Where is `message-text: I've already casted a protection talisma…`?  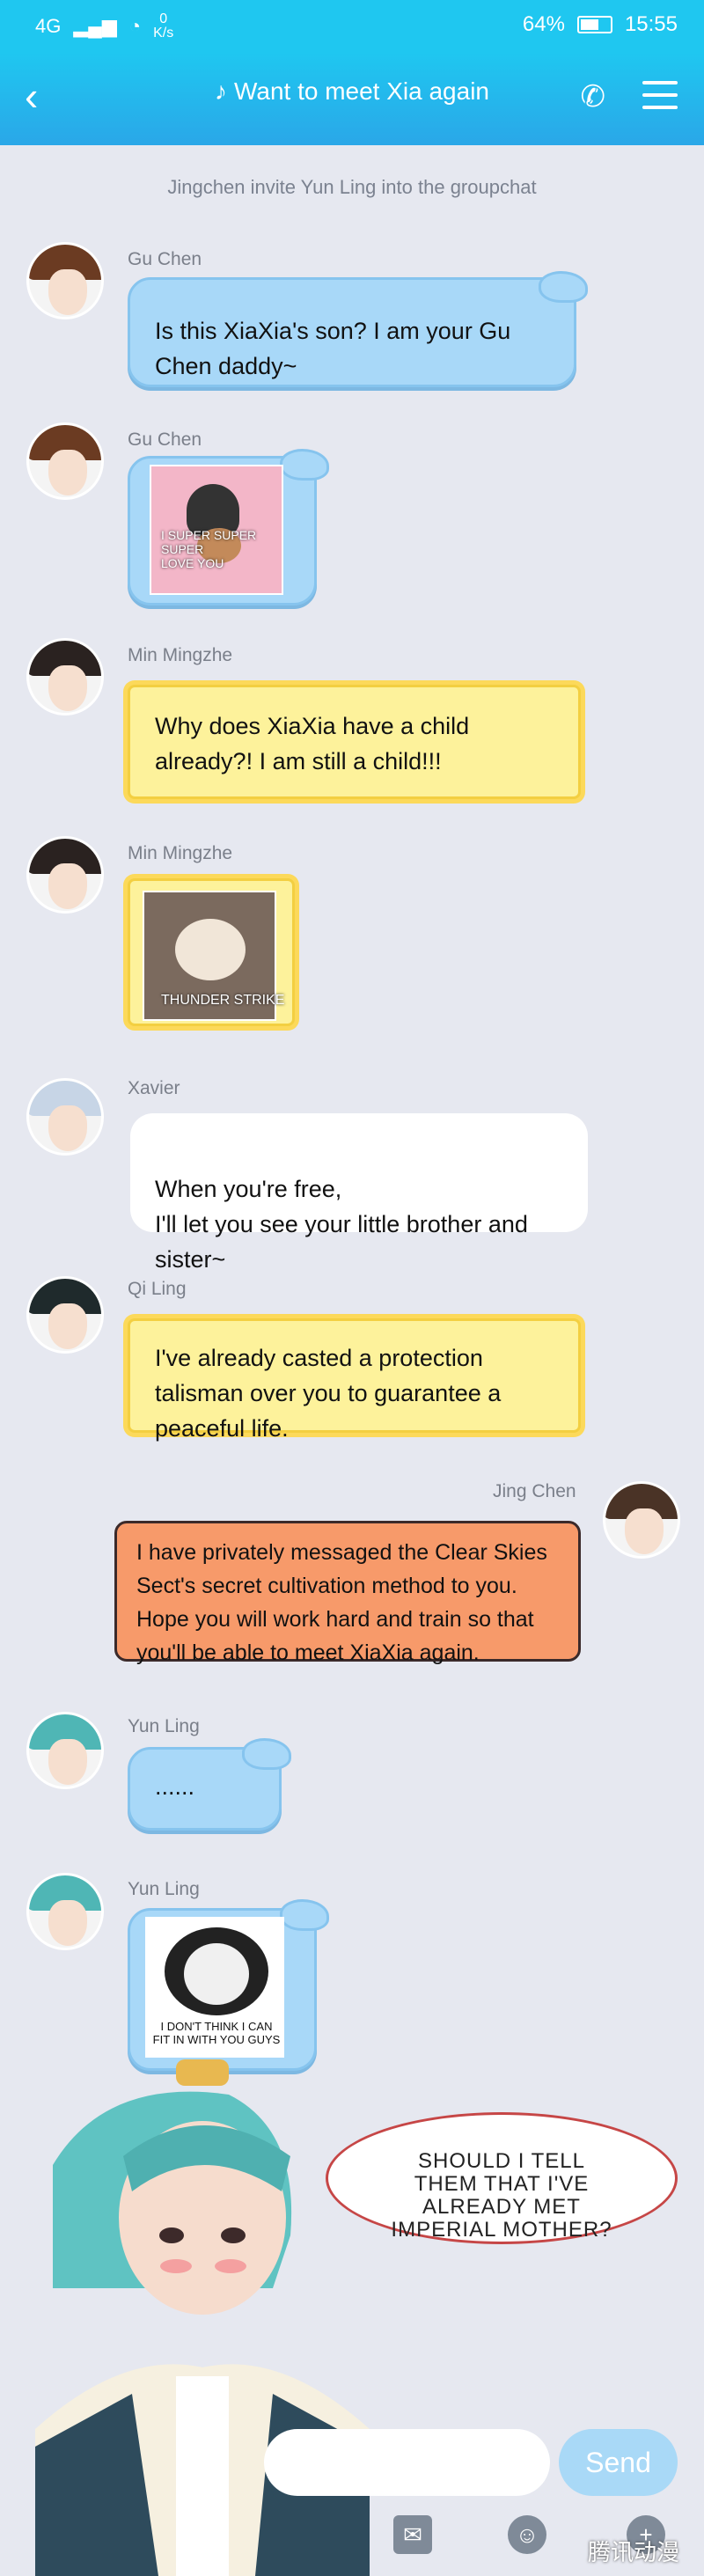 message-text: I've already casted a protection talisma… is located at coordinates (328, 1393).